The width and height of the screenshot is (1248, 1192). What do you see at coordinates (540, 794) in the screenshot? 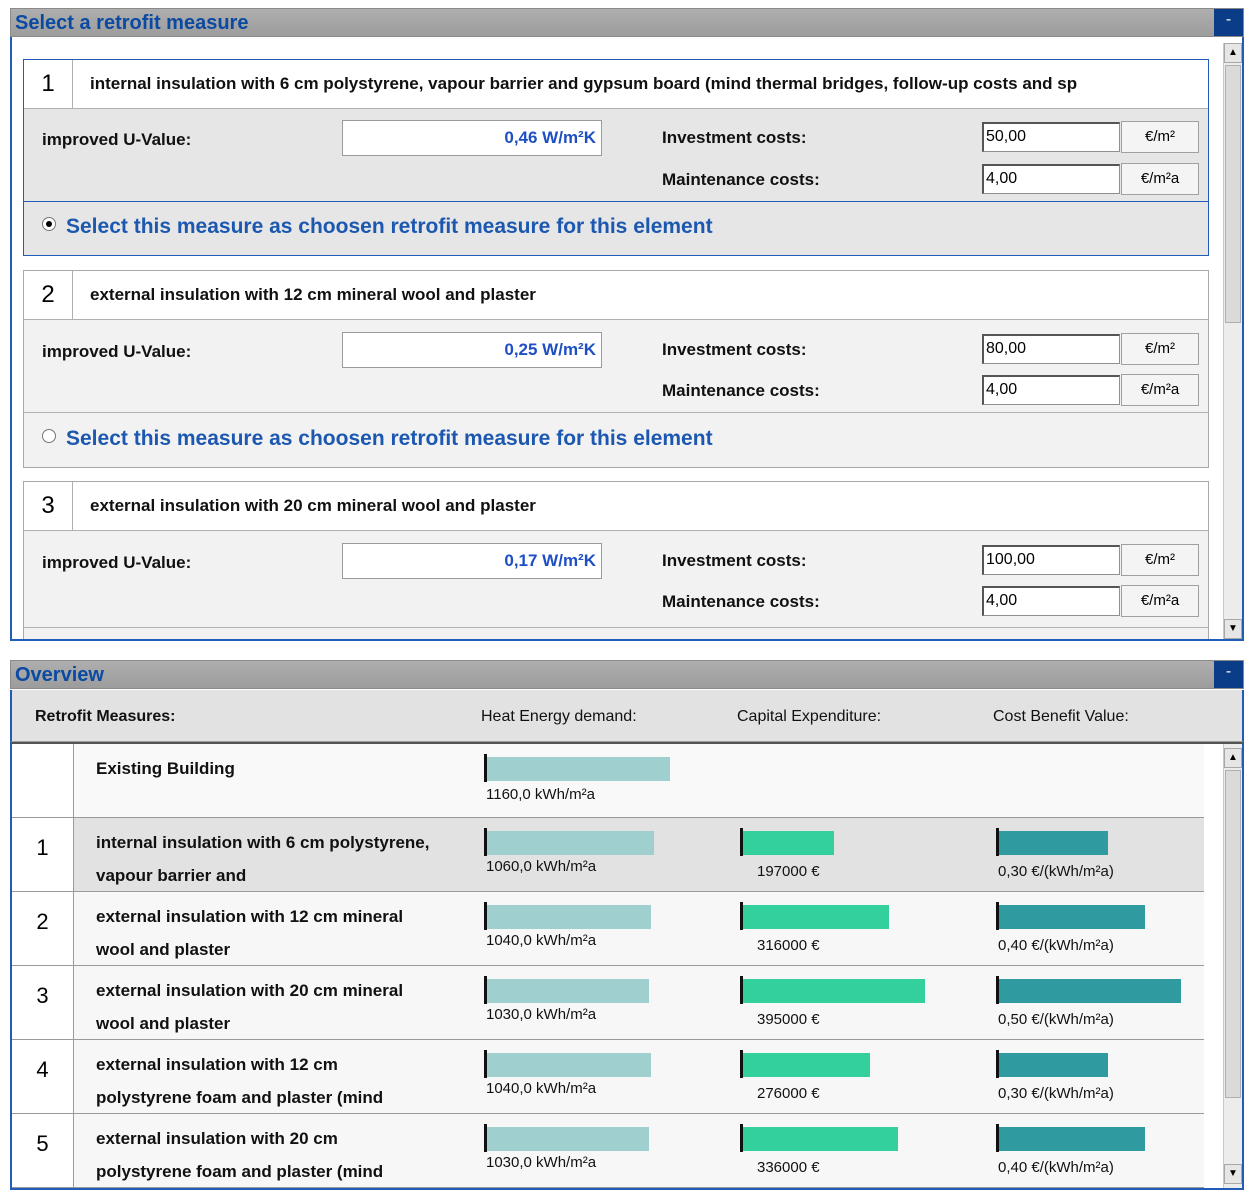
I see `heat-demand-value: 1160,0 kWh/m²a` at bounding box center [540, 794].